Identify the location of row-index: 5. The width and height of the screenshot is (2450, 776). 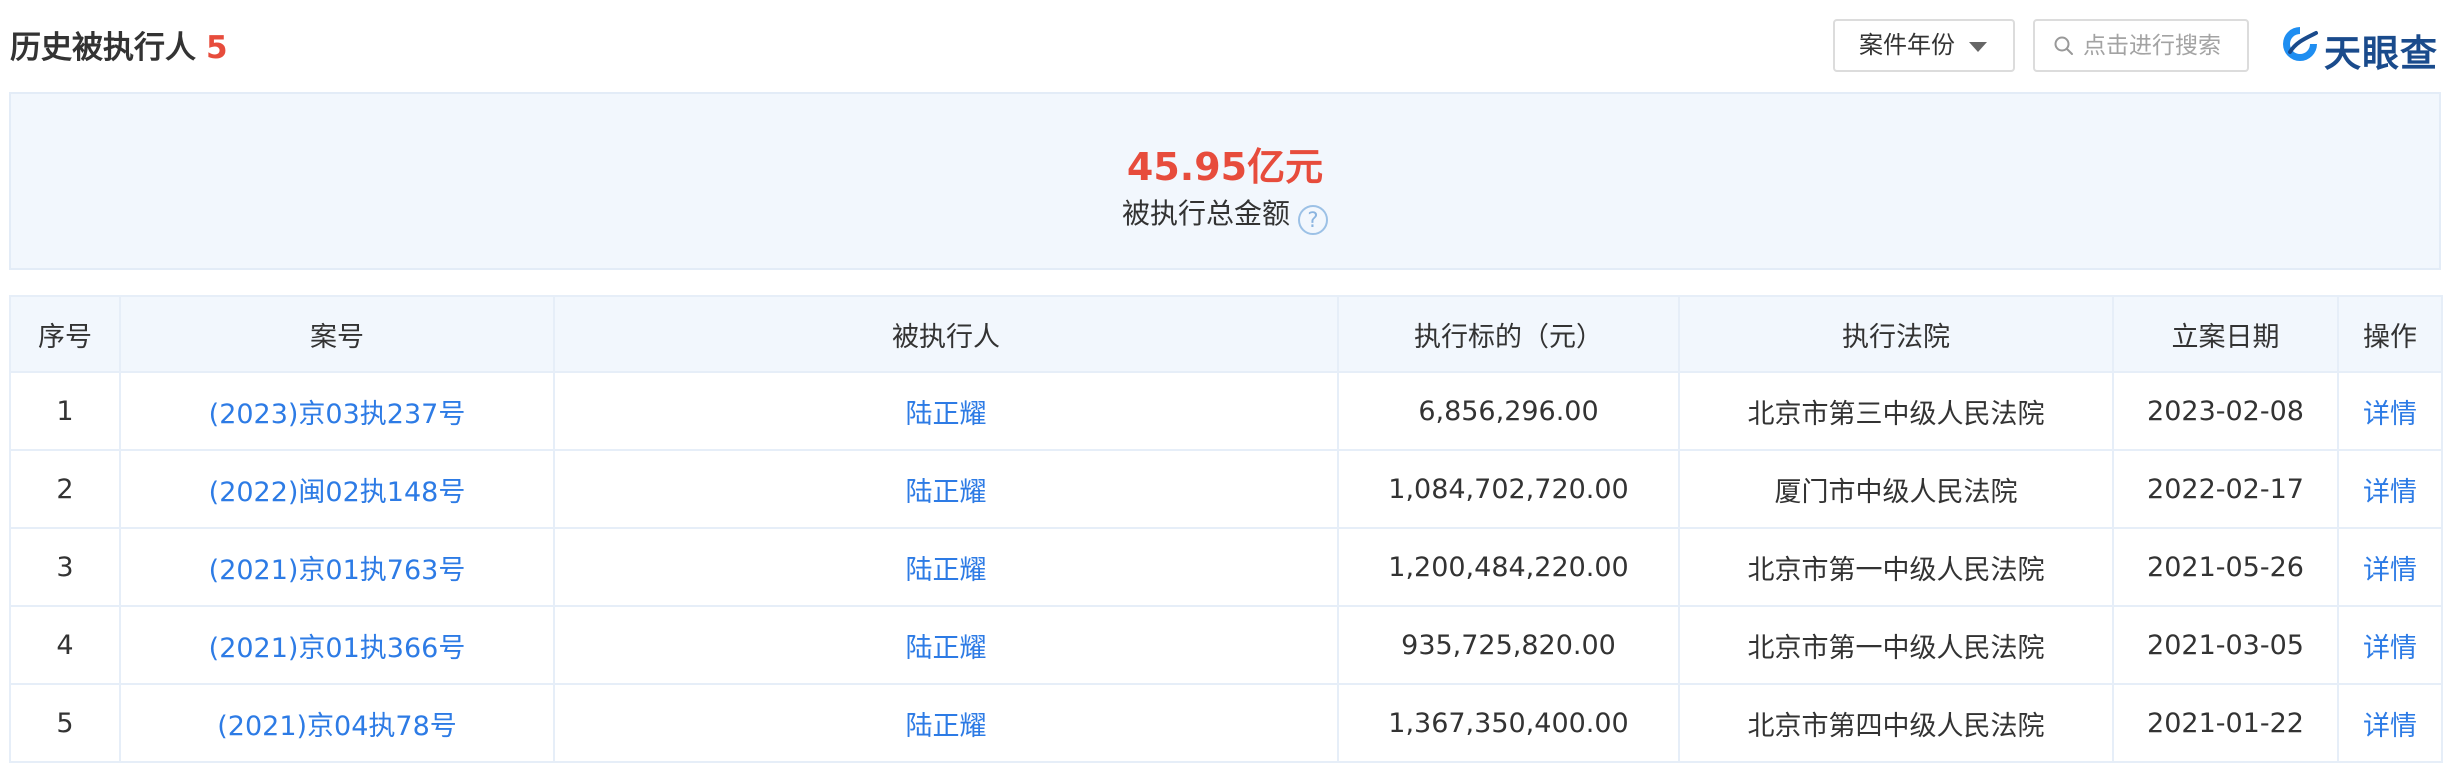
(65, 723).